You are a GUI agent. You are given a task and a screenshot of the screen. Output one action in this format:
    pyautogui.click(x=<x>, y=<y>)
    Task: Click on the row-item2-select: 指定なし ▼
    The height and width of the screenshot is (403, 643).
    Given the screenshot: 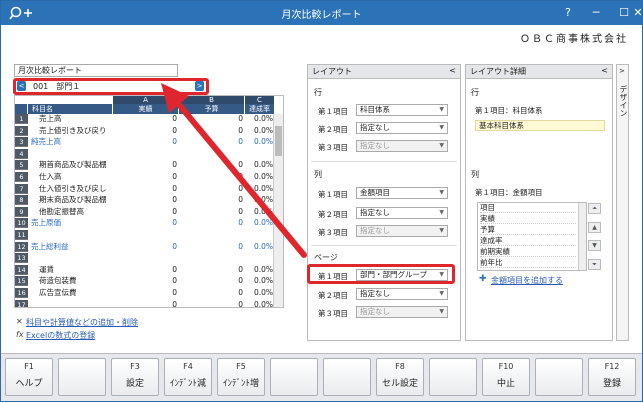 What is the action you would take?
    pyautogui.click(x=402, y=128)
    